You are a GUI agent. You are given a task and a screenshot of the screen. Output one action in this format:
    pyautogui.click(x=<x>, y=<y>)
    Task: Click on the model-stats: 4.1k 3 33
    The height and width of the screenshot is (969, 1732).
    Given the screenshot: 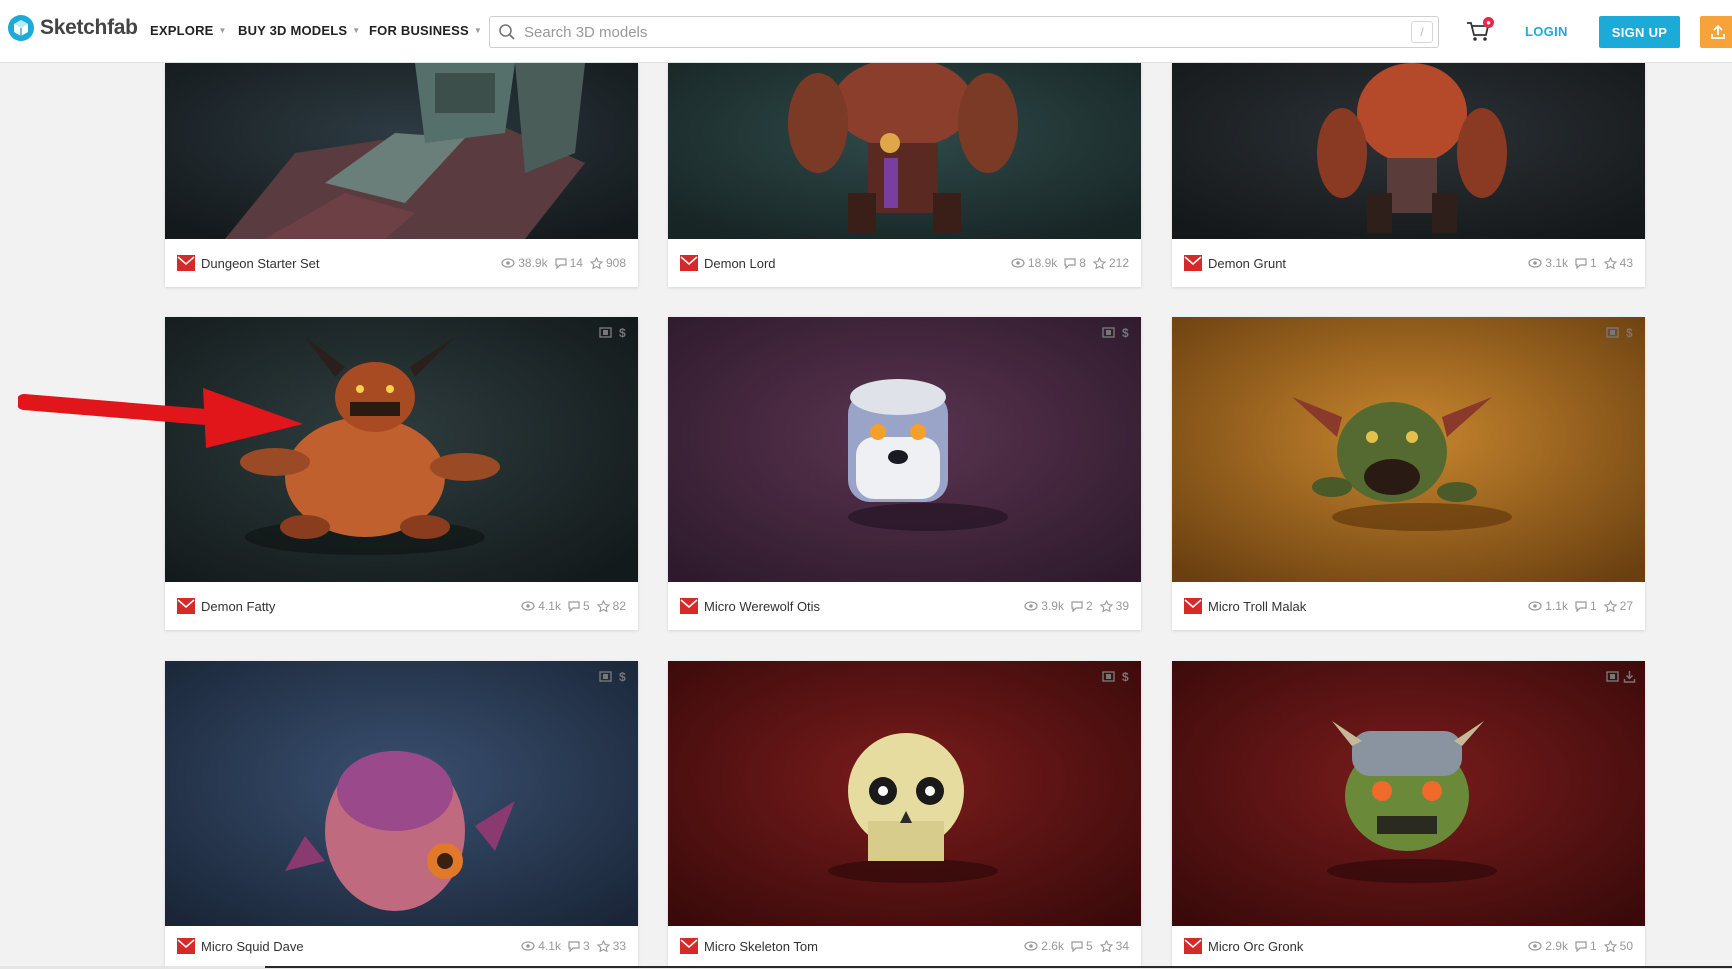 What is the action you would take?
    pyautogui.click(x=570, y=946)
    